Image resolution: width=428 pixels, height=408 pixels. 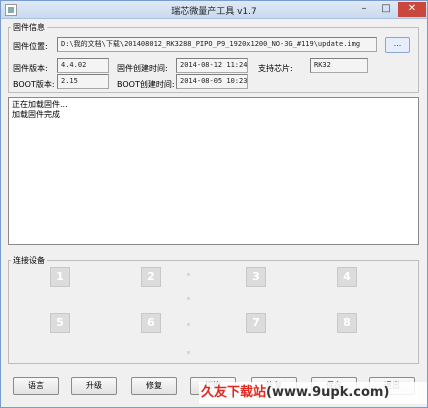 I want to click on device-slot-2: 2, so click(x=151, y=277).